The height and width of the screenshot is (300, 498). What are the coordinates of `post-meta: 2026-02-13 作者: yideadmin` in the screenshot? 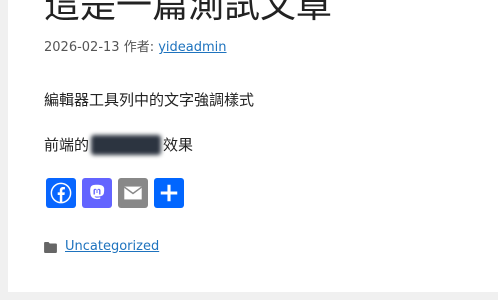 It's located at (135, 48).